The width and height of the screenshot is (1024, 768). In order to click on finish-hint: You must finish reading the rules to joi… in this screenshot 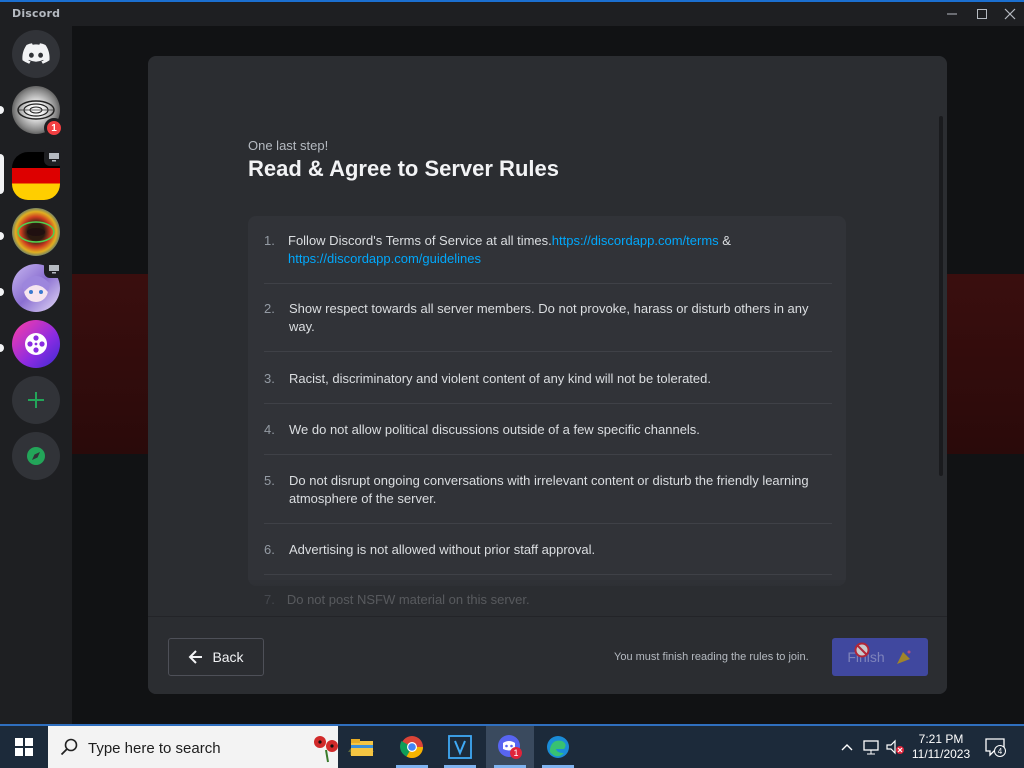, I will do `click(711, 657)`.